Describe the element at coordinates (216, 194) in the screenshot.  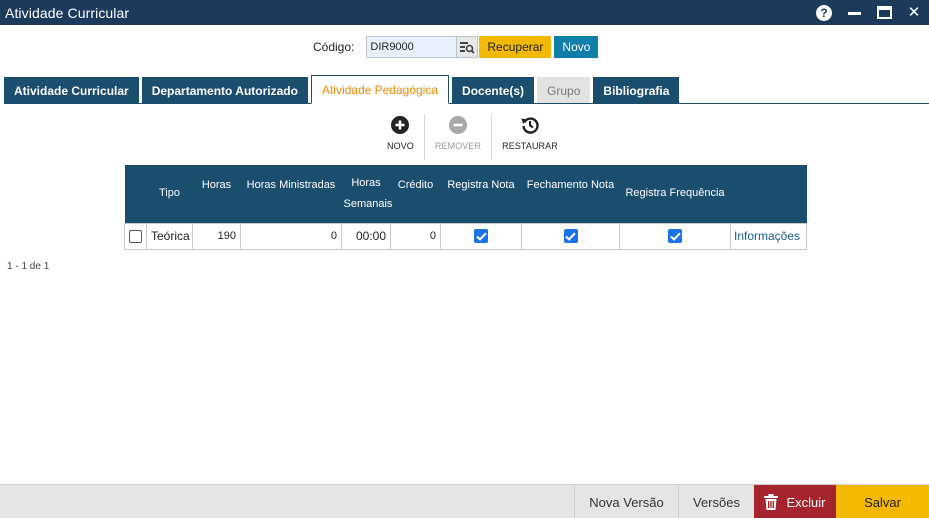
I see `header-horas: Horas` at that location.